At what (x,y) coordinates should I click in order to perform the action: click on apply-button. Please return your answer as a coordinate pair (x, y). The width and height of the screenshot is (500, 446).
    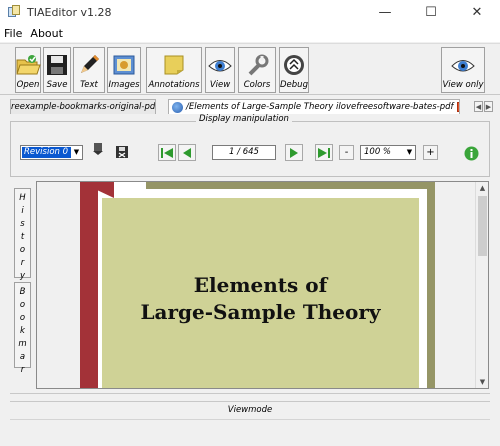
    Looking at the image, I should click on (471, 153).